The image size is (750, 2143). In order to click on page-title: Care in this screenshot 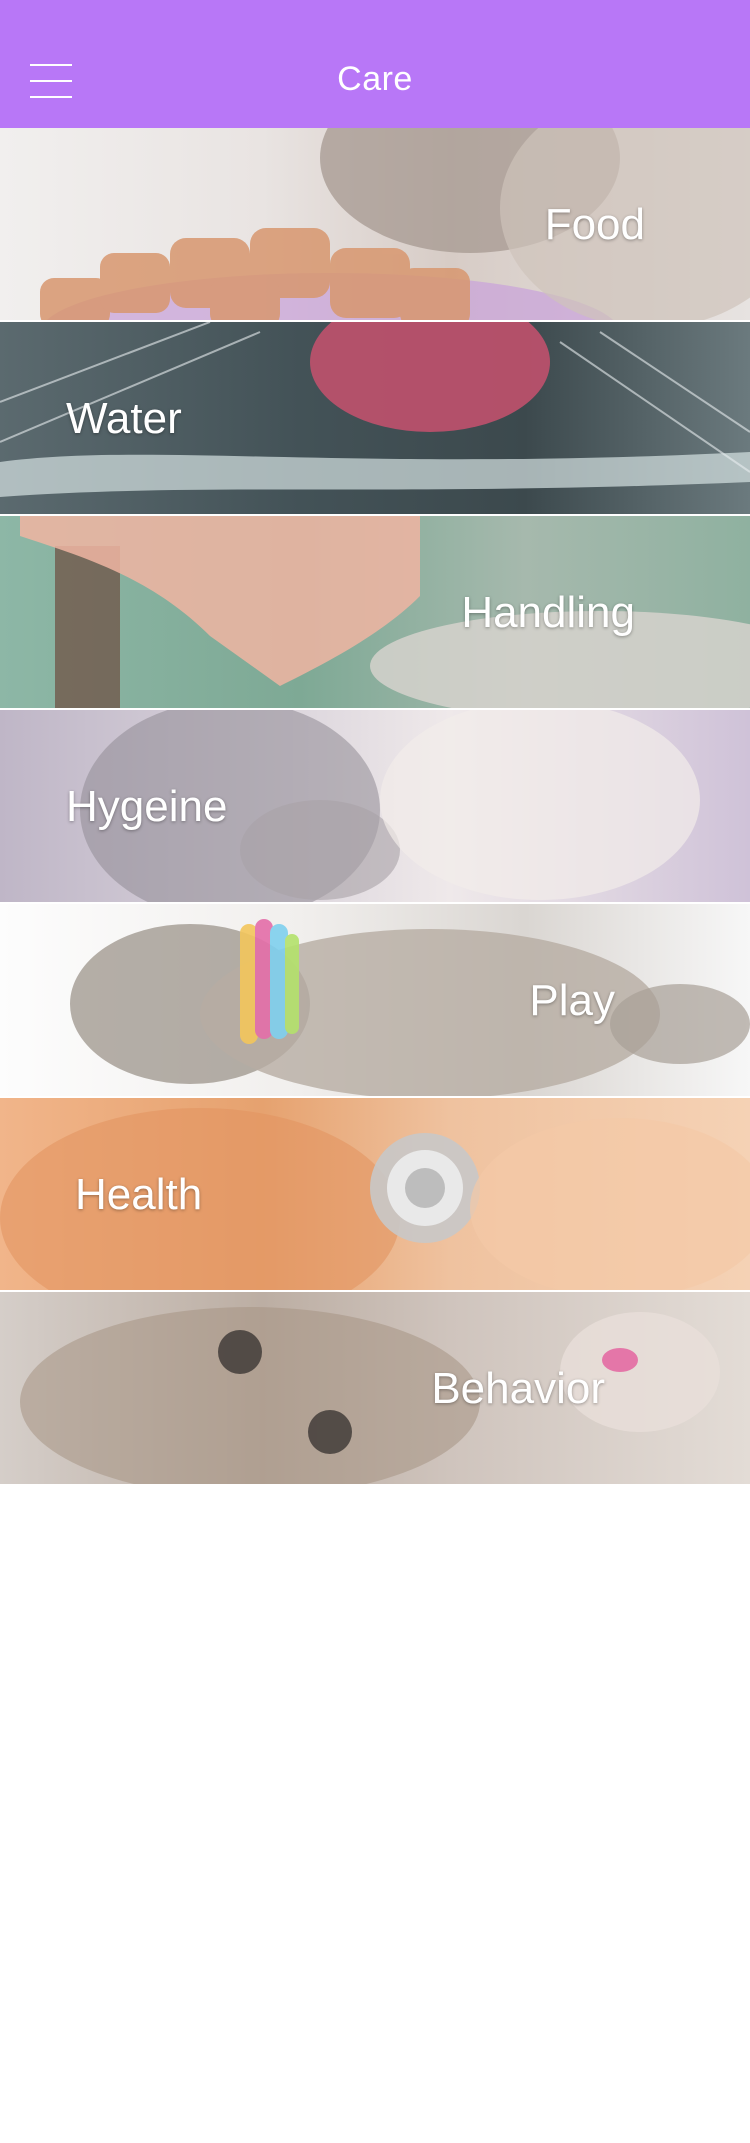, I will do `click(375, 79)`.